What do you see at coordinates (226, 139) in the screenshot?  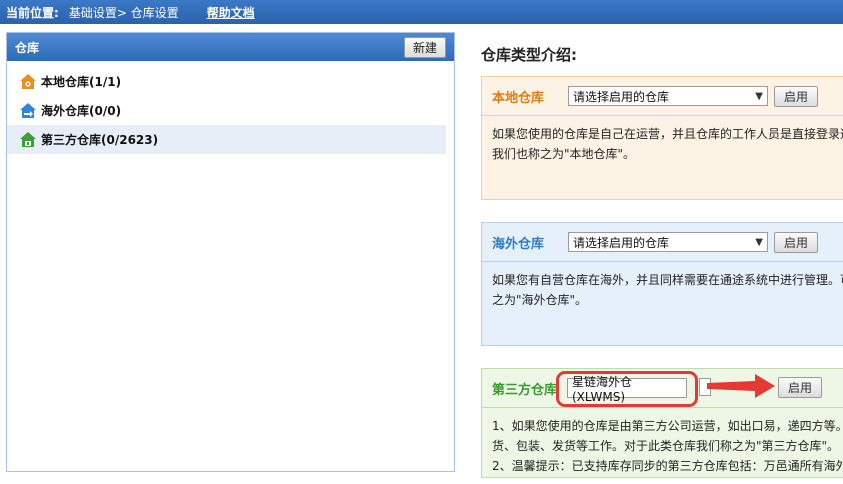 I see `tree-item-third-party-warehouse: 第三方仓库(0/2623)` at bounding box center [226, 139].